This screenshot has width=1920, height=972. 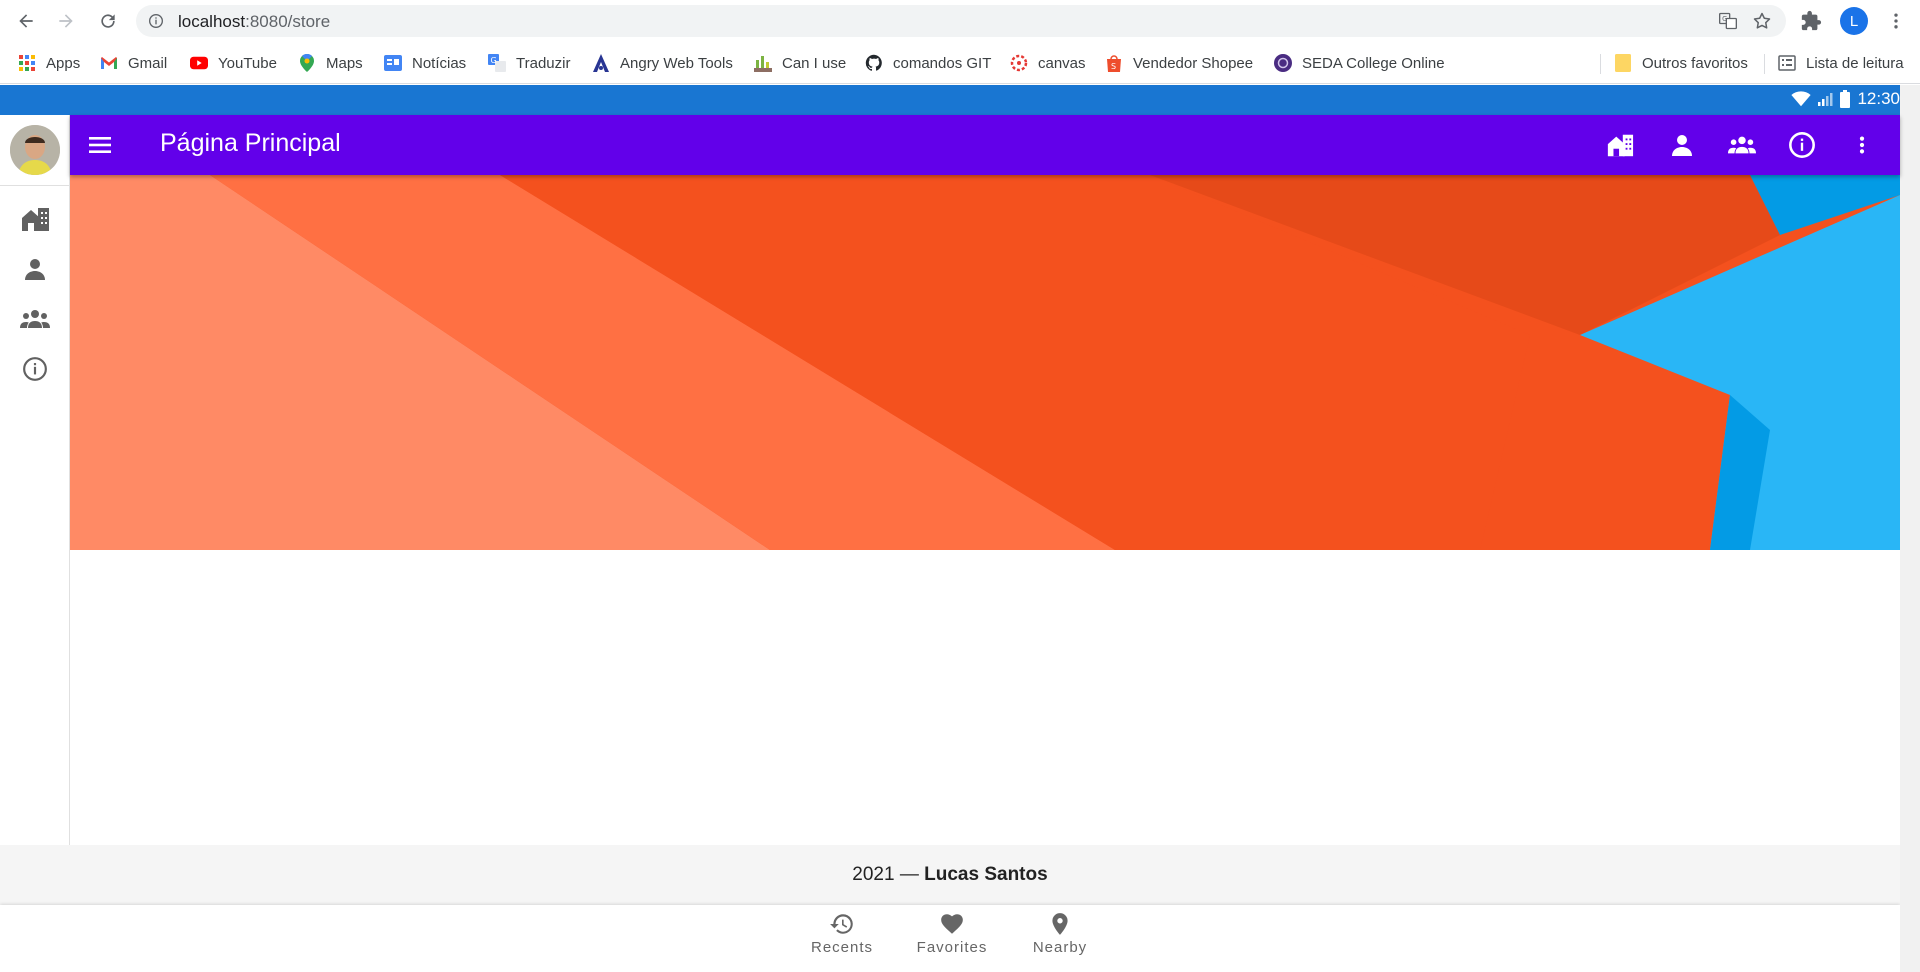 I want to click on forward-icon, so click(x=66, y=21).